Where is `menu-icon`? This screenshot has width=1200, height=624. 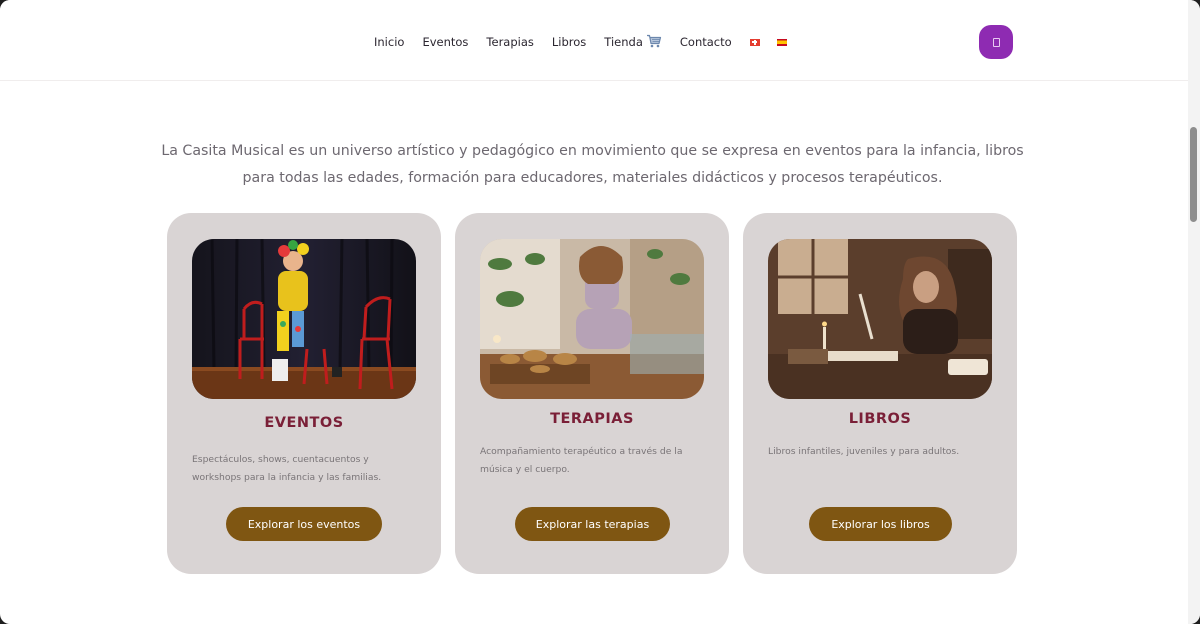 menu-icon is located at coordinates (996, 42).